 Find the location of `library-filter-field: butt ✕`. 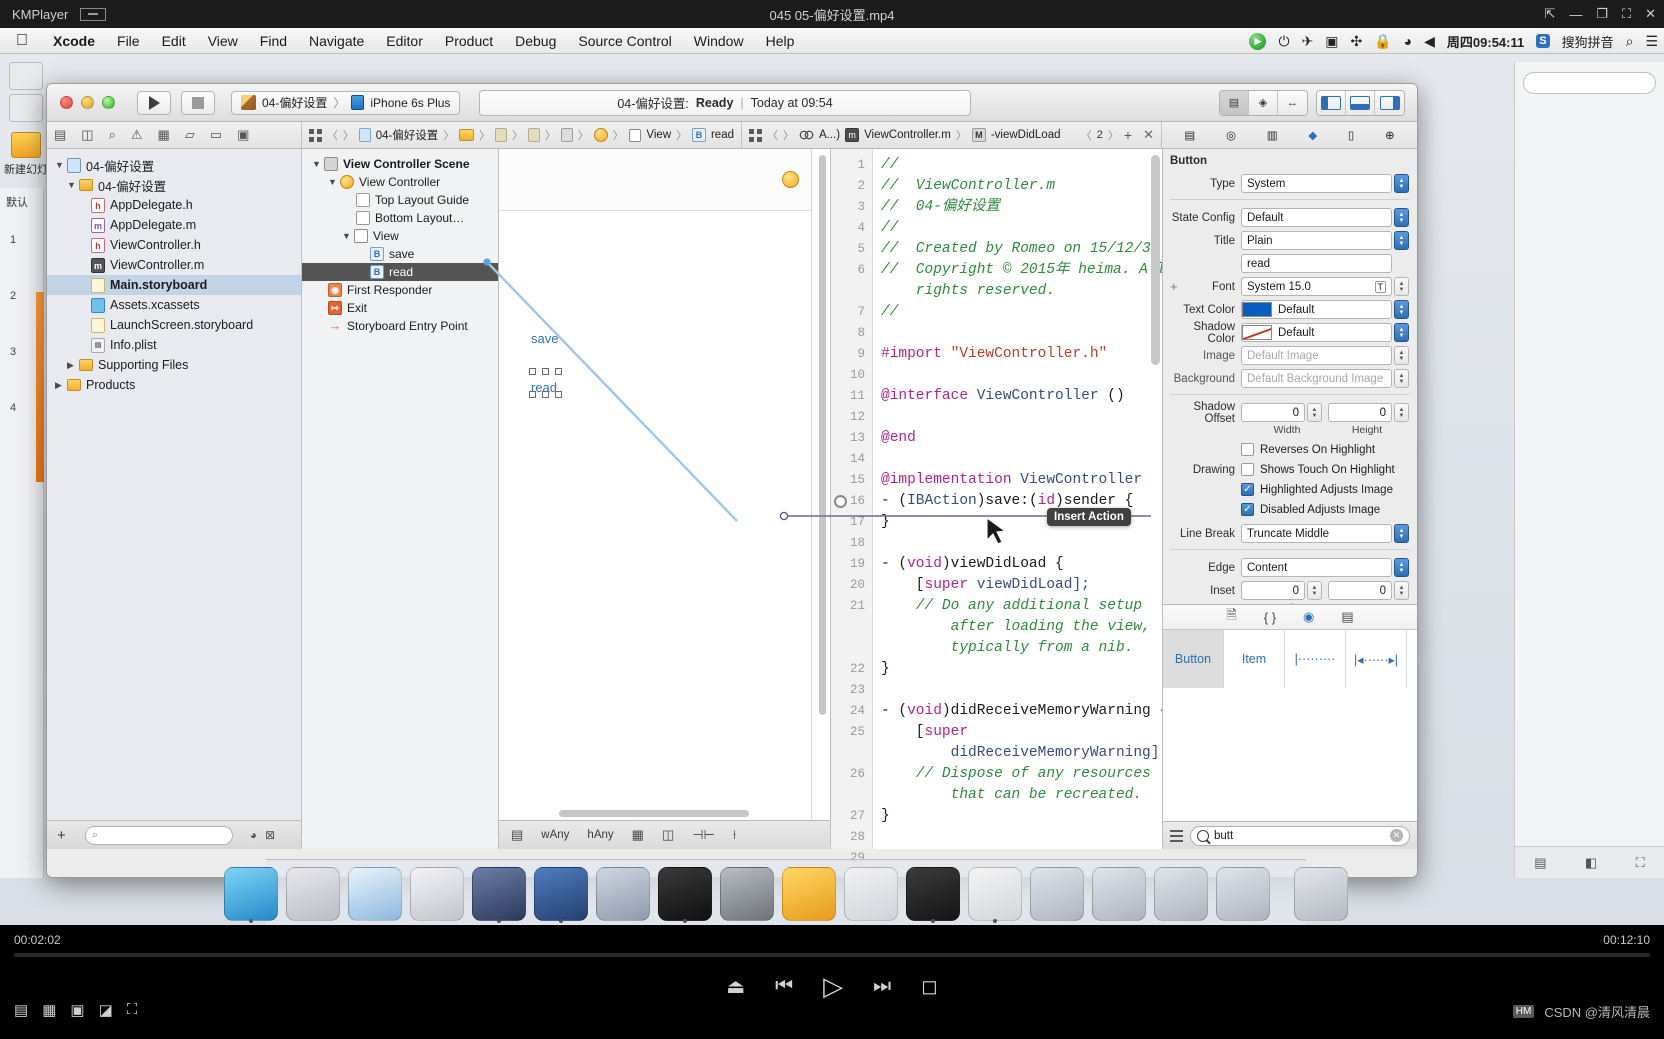

library-filter-field: butt ✕ is located at coordinates (1300, 835).